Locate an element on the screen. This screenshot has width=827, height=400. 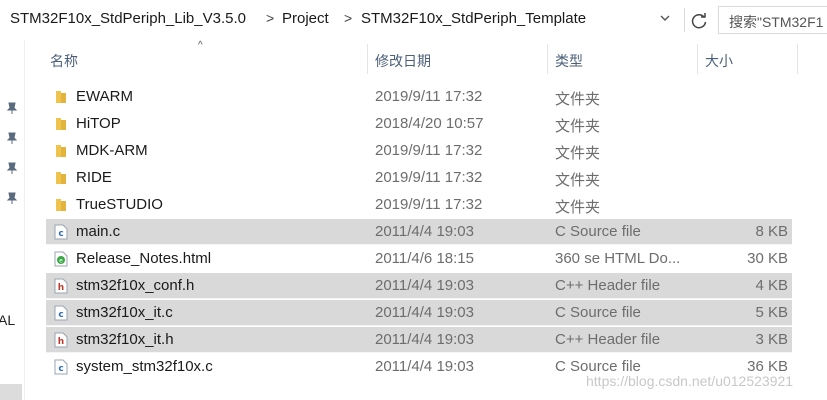
nav-item-label: AL is located at coordinates (7, 320).